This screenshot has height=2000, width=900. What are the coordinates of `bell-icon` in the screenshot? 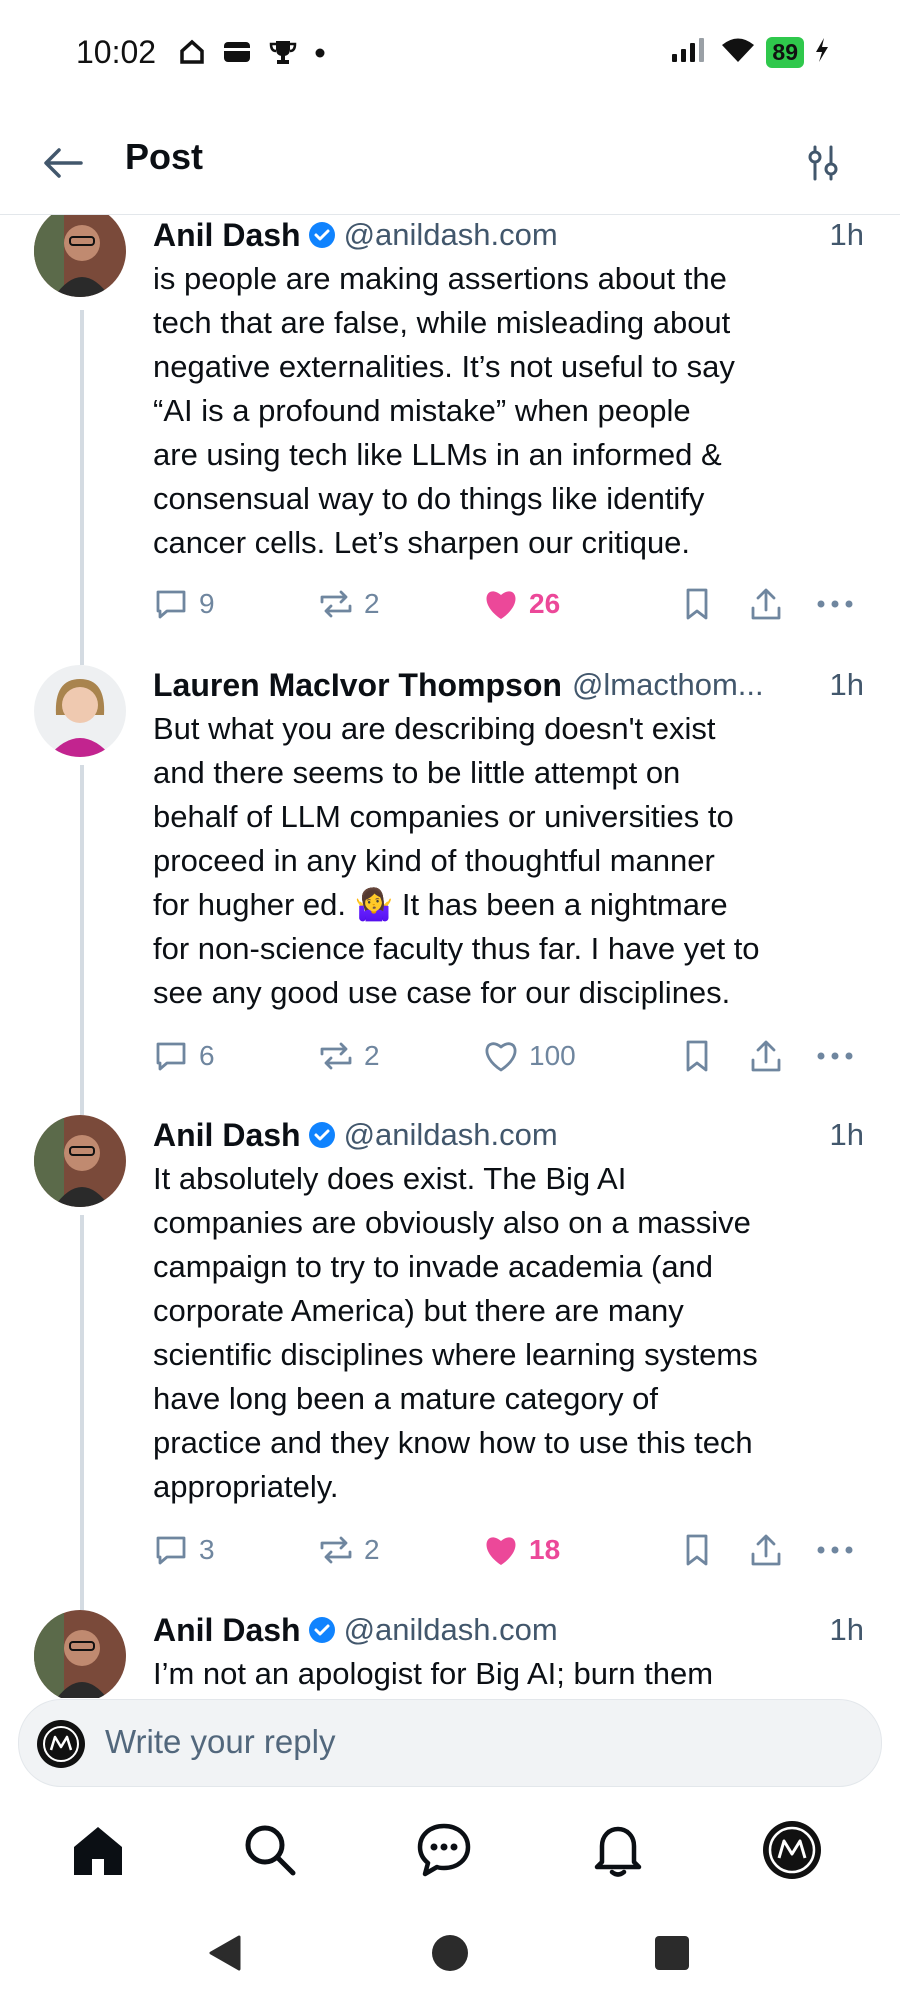 It's located at (618, 1851).